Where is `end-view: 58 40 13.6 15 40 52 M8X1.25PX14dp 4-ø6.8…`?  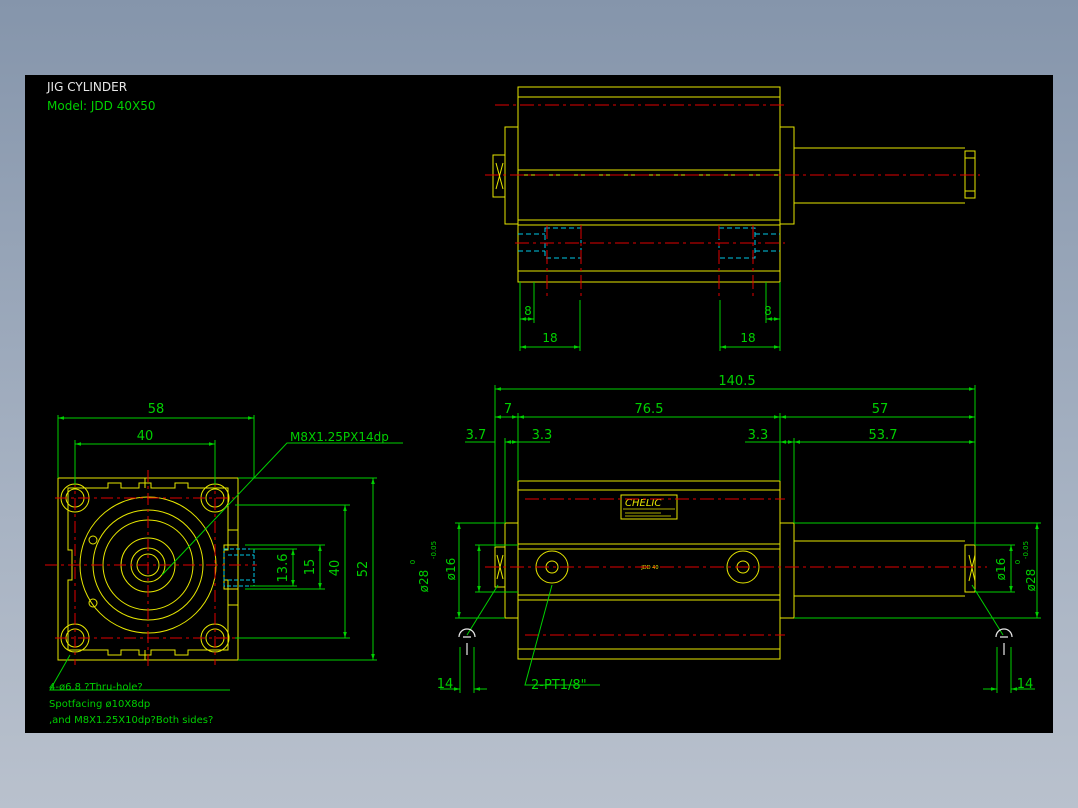 end-view: 58 40 13.6 15 40 52 M8X1.25PX14dp 4-ø6.8… is located at coordinates (224, 564).